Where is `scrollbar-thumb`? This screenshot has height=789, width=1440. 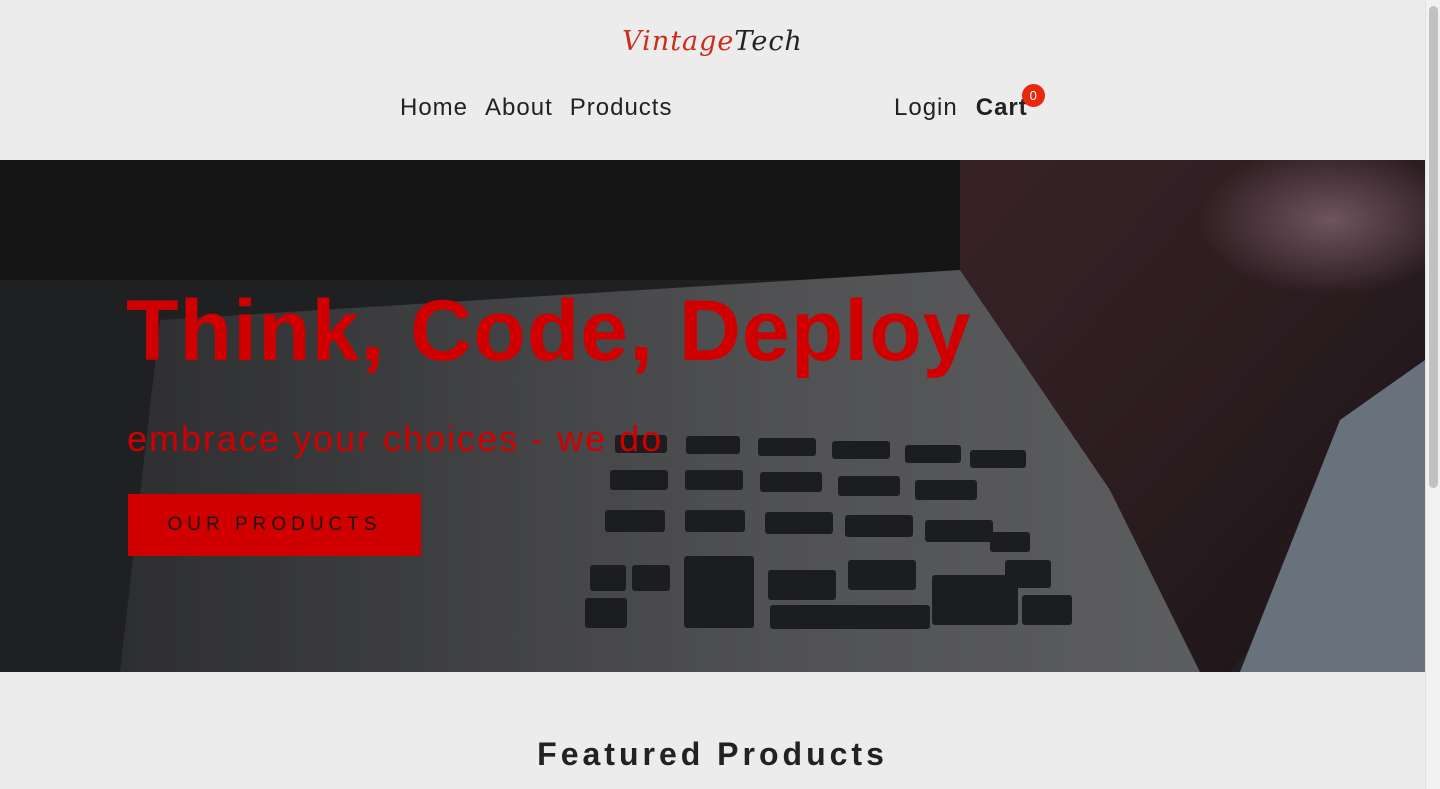 scrollbar-thumb is located at coordinates (1433, 247).